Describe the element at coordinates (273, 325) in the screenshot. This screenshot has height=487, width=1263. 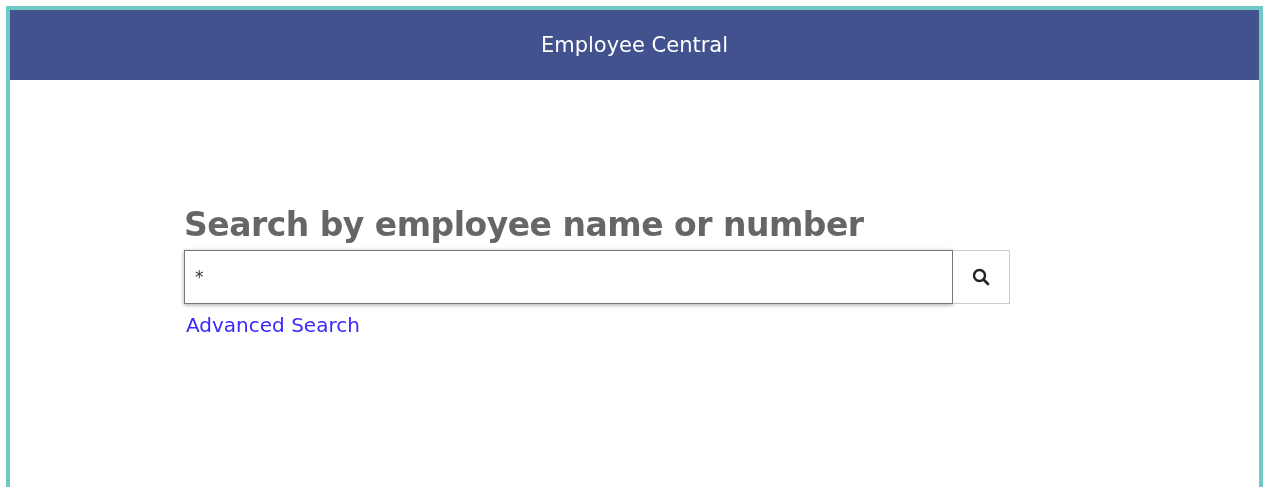
I see `advanced-search-link: Advanced Search` at that location.